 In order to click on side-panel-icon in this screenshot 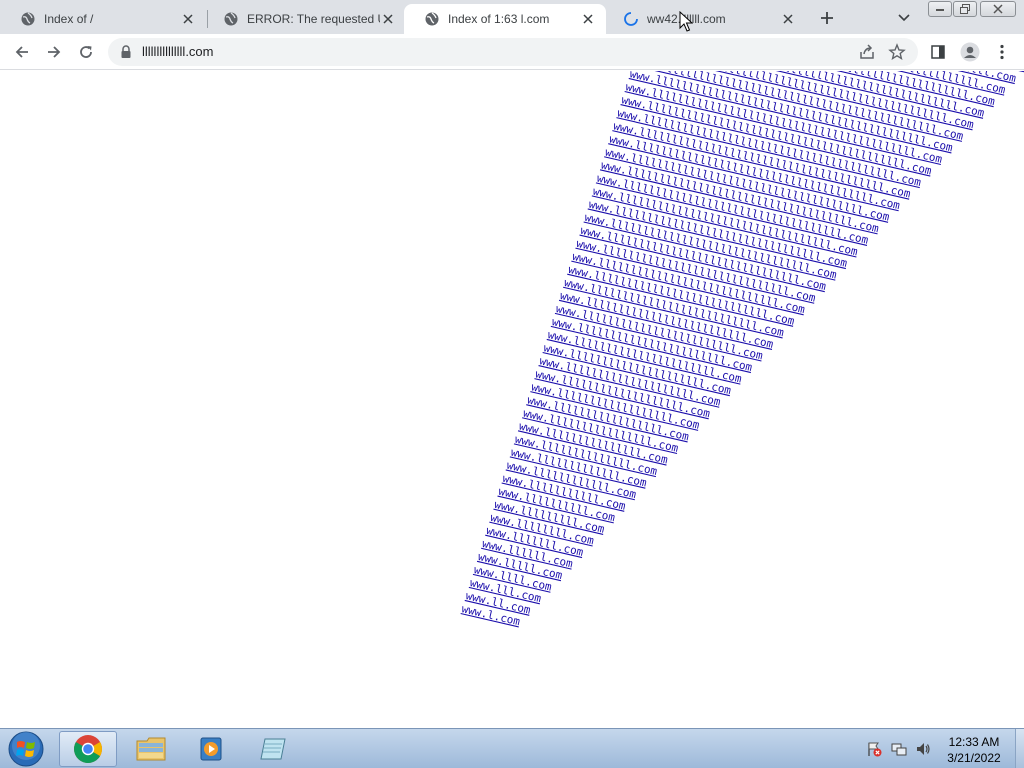, I will do `click(938, 52)`.